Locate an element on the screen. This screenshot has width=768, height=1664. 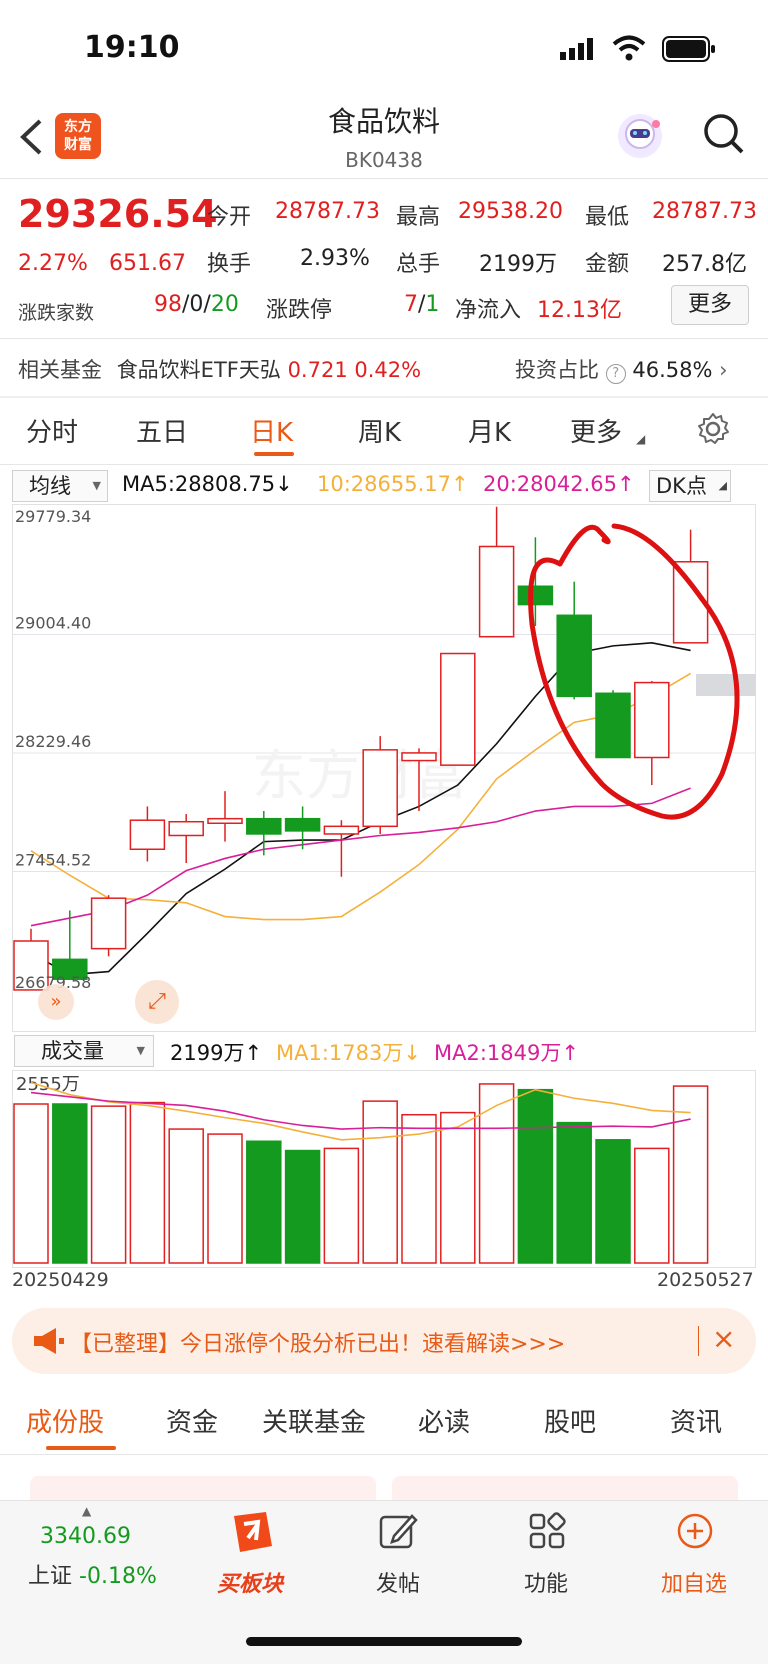
open-value: 28787.73 is located at coordinates (327, 211).